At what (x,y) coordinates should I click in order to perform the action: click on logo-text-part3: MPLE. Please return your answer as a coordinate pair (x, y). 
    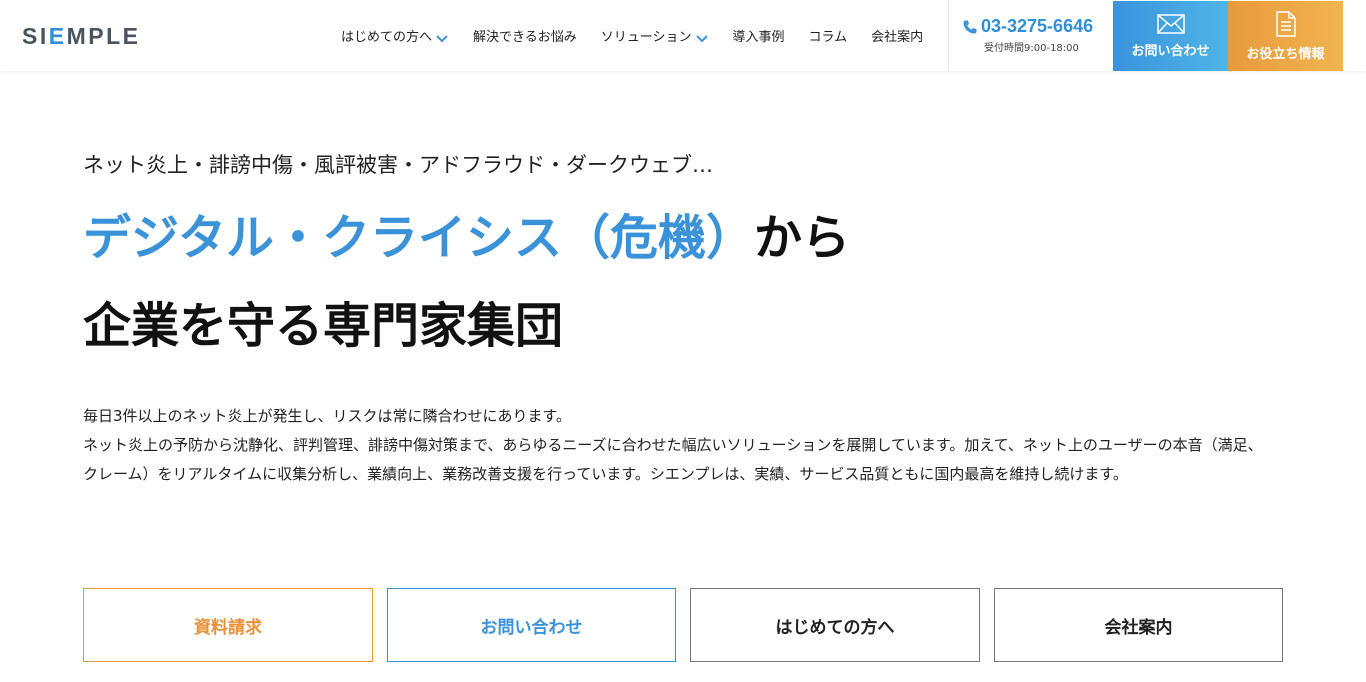
    Looking at the image, I should click on (103, 36).